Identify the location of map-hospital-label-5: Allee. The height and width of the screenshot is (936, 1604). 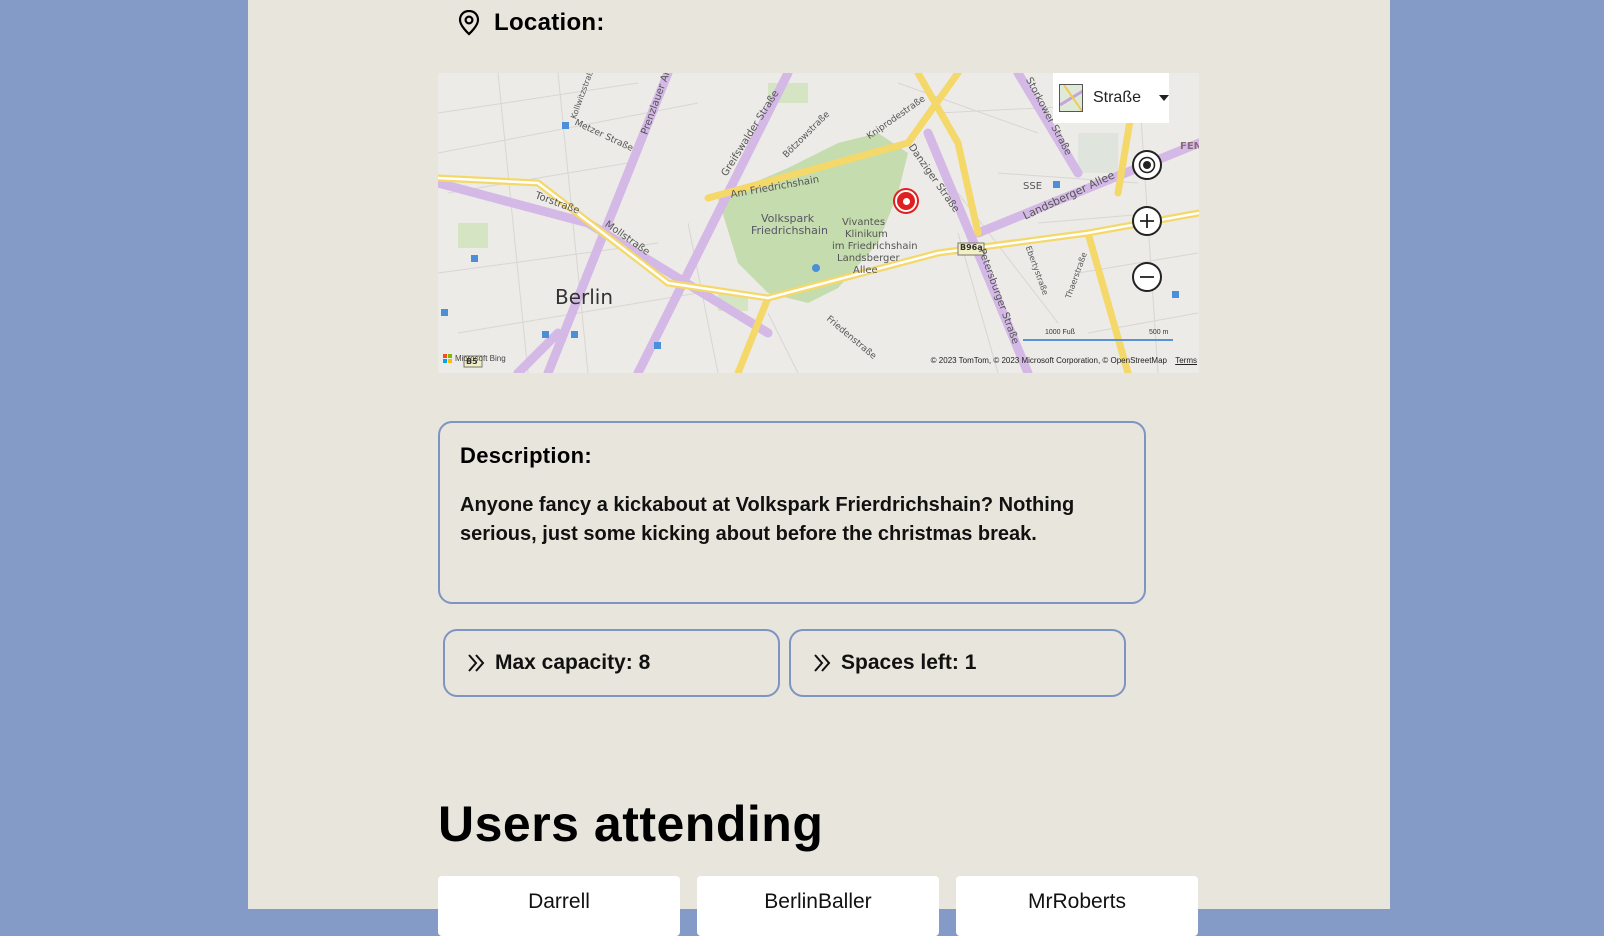
(865, 270).